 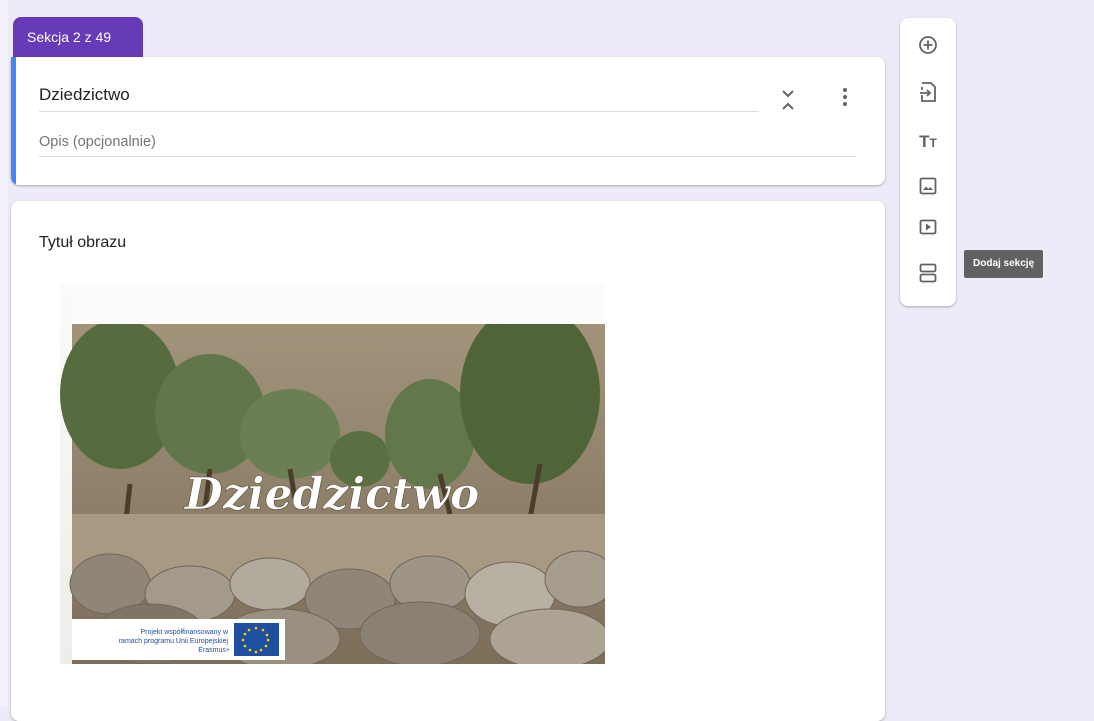 I want to click on add-title-button: TT, so click(x=928, y=142).